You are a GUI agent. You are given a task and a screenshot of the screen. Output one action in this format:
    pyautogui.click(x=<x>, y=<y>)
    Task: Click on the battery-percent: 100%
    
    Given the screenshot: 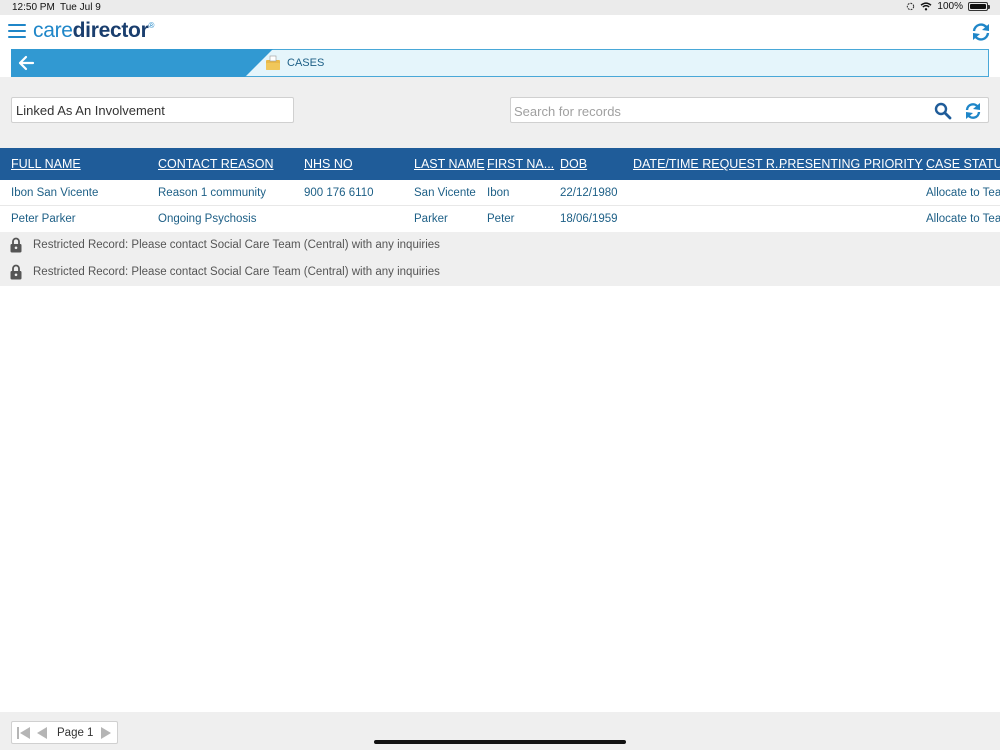 What is the action you would take?
    pyautogui.click(x=950, y=6)
    